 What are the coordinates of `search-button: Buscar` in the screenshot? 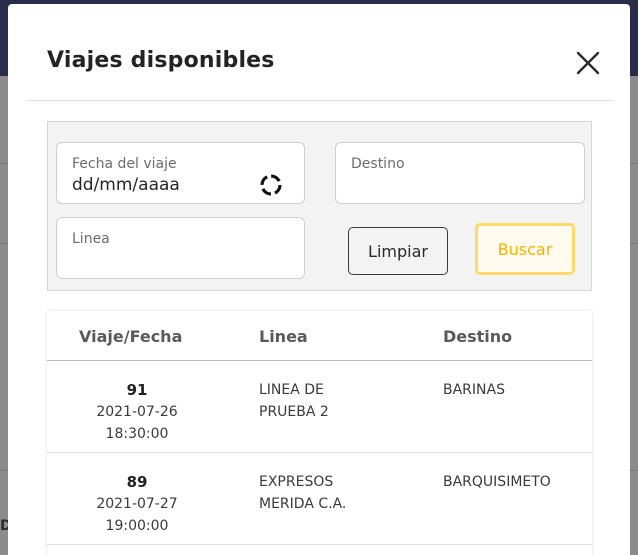 It's located at (525, 249).